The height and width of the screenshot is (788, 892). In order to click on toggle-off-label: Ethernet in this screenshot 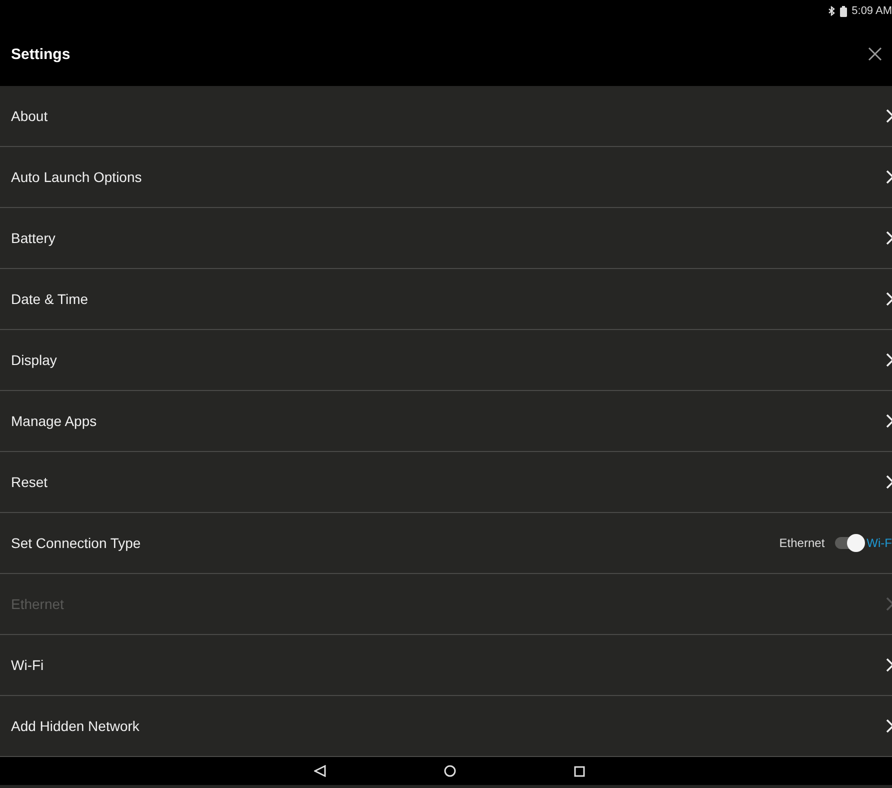, I will do `click(802, 543)`.